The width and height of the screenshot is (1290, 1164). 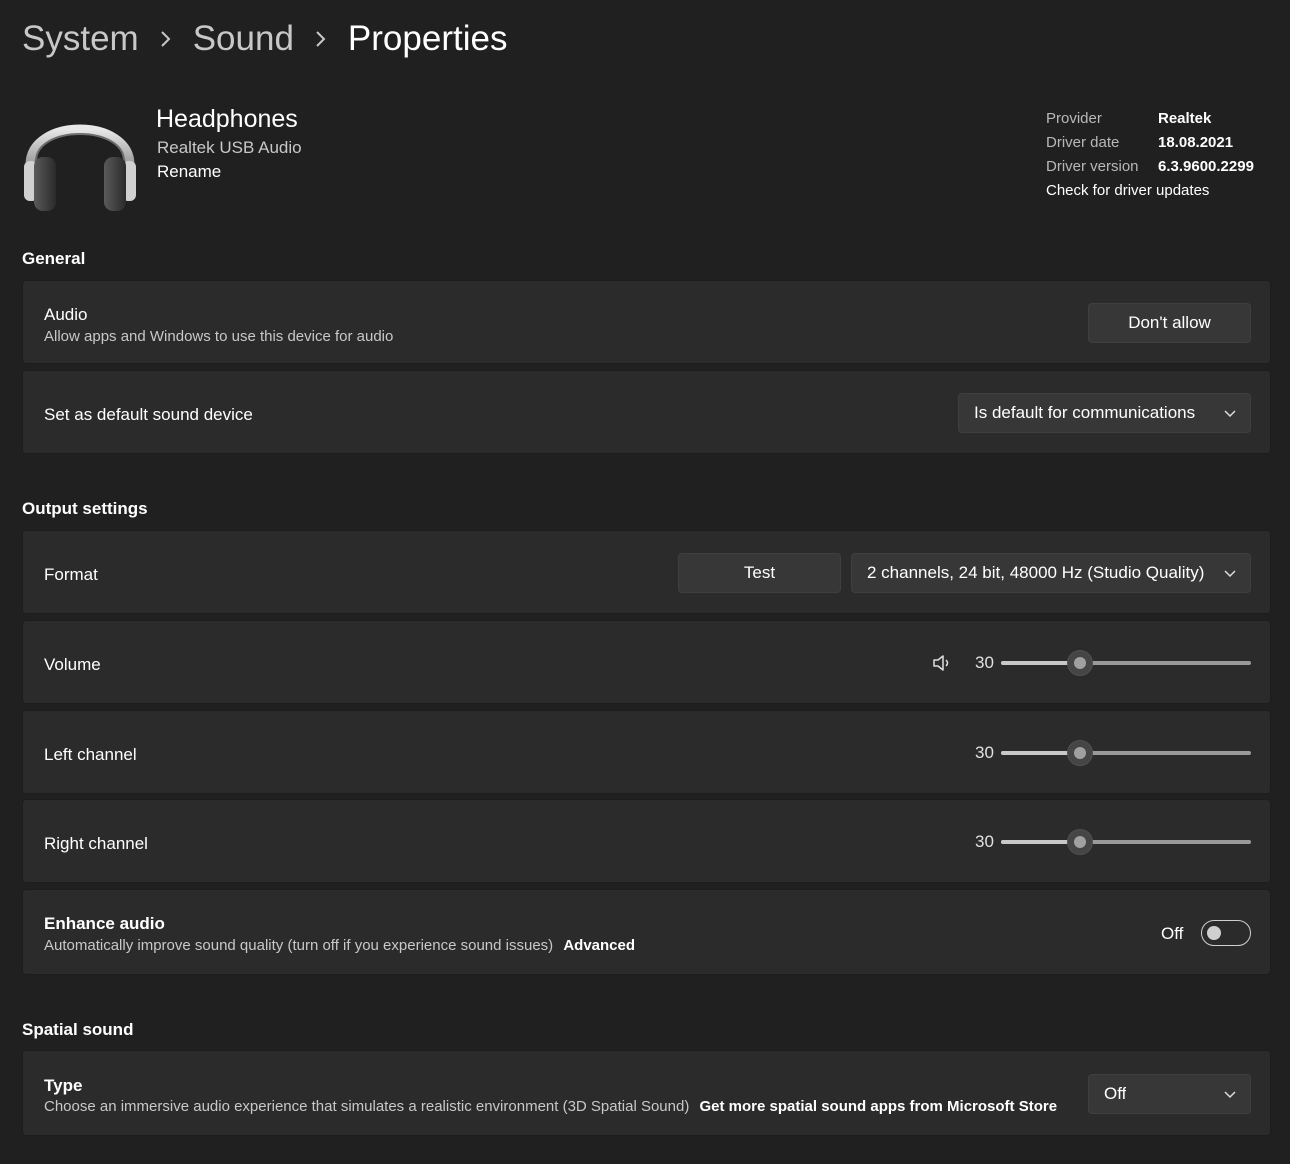 What do you see at coordinates (1226, 933) in the screenshot?
I see `enhance-audio-toggle` at bounding box center [1226, 933].